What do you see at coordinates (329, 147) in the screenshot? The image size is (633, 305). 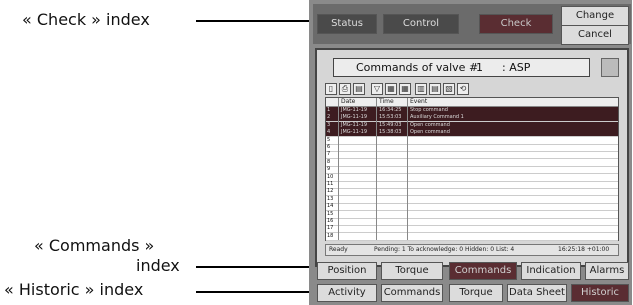 I see `row-number: 6` at bounding box center [329, 147].